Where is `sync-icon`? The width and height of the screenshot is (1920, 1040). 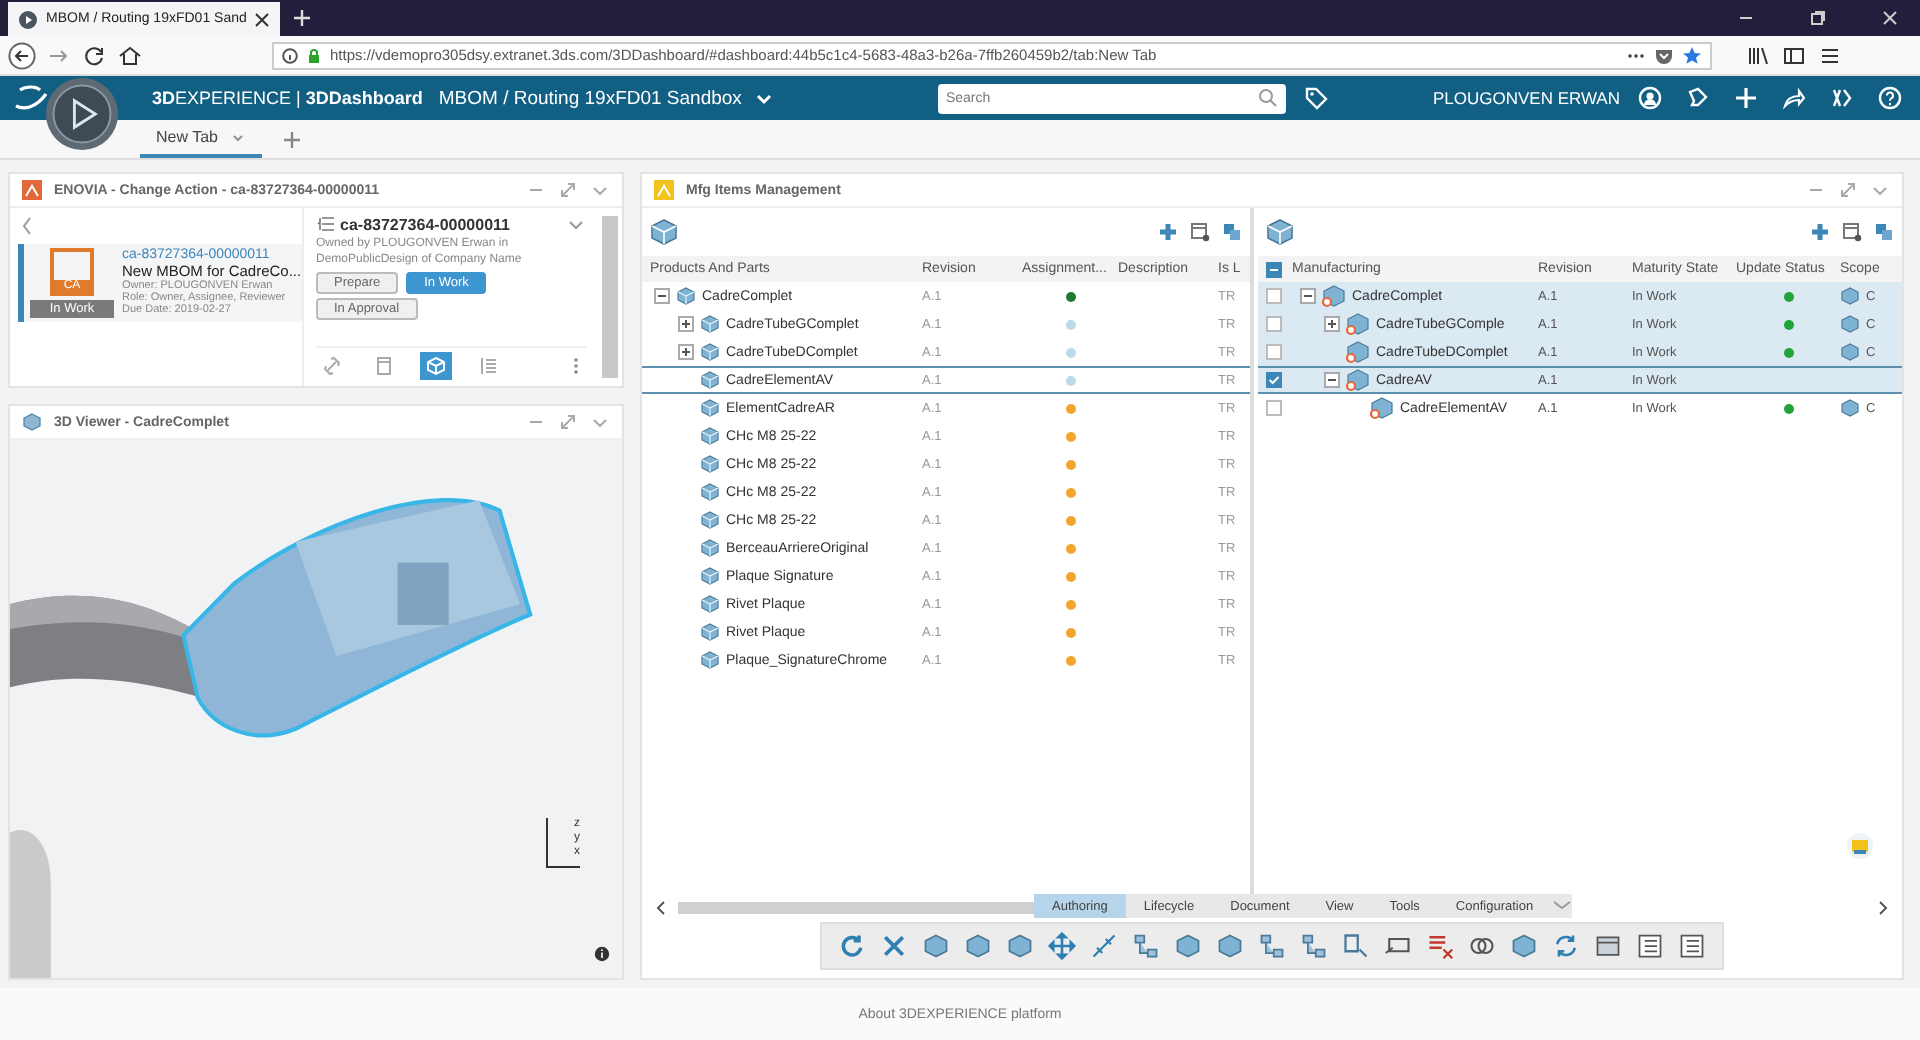
sync-icon is located at coordinates (1566, 946).